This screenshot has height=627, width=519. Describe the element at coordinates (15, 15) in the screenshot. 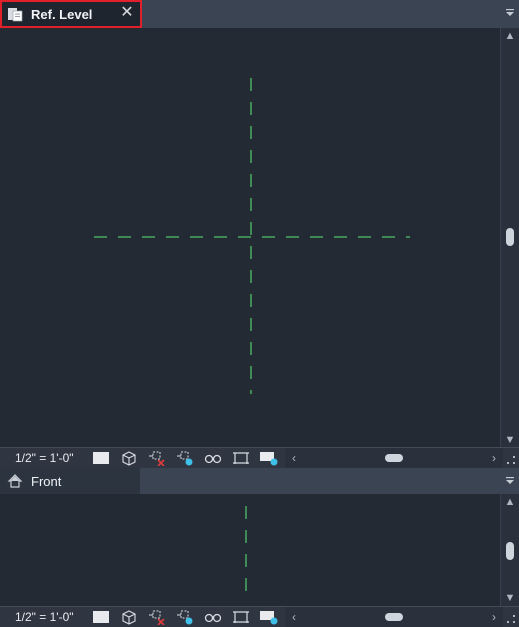

I see `sheet-view-icon` at that location.